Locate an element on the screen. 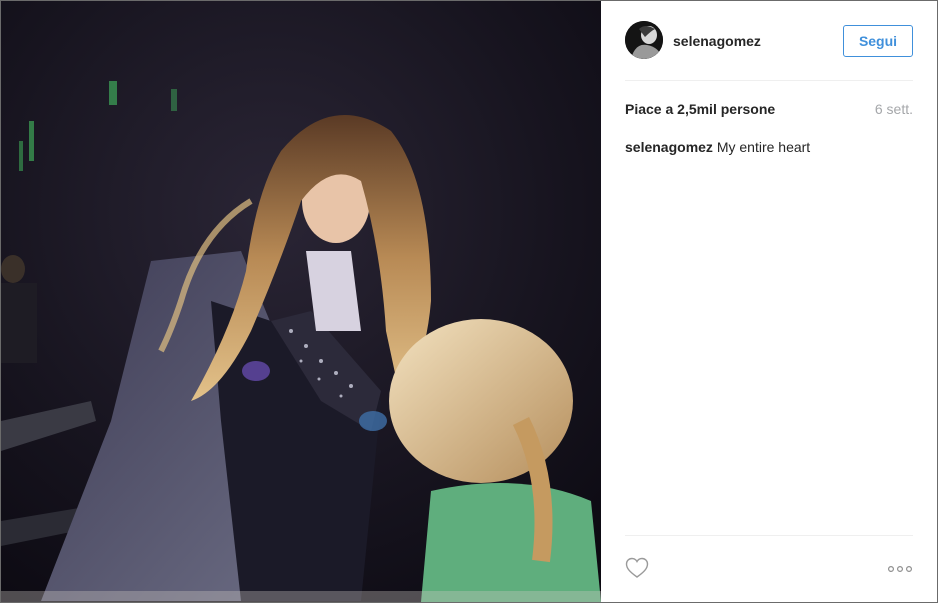  follow-button: Segui is located at coordinates (878, 41).